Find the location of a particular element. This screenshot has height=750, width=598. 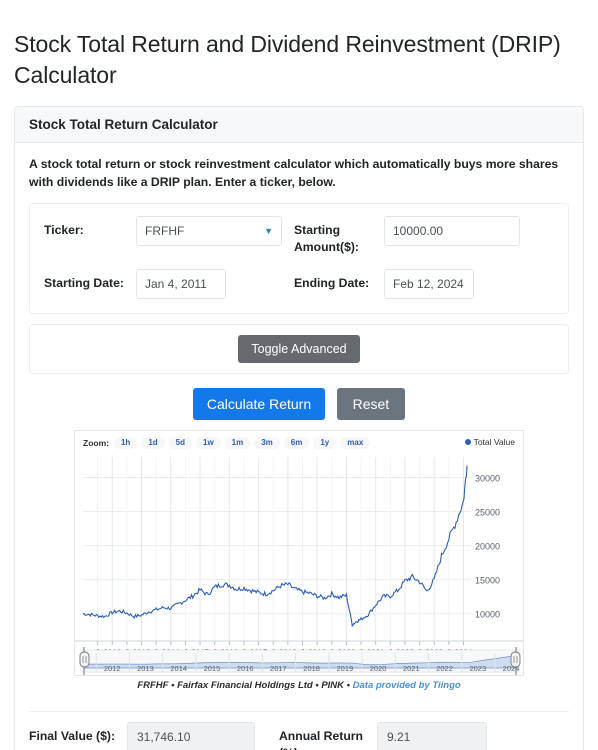

svg-text: 2017 is located at coordinates (278, 668).